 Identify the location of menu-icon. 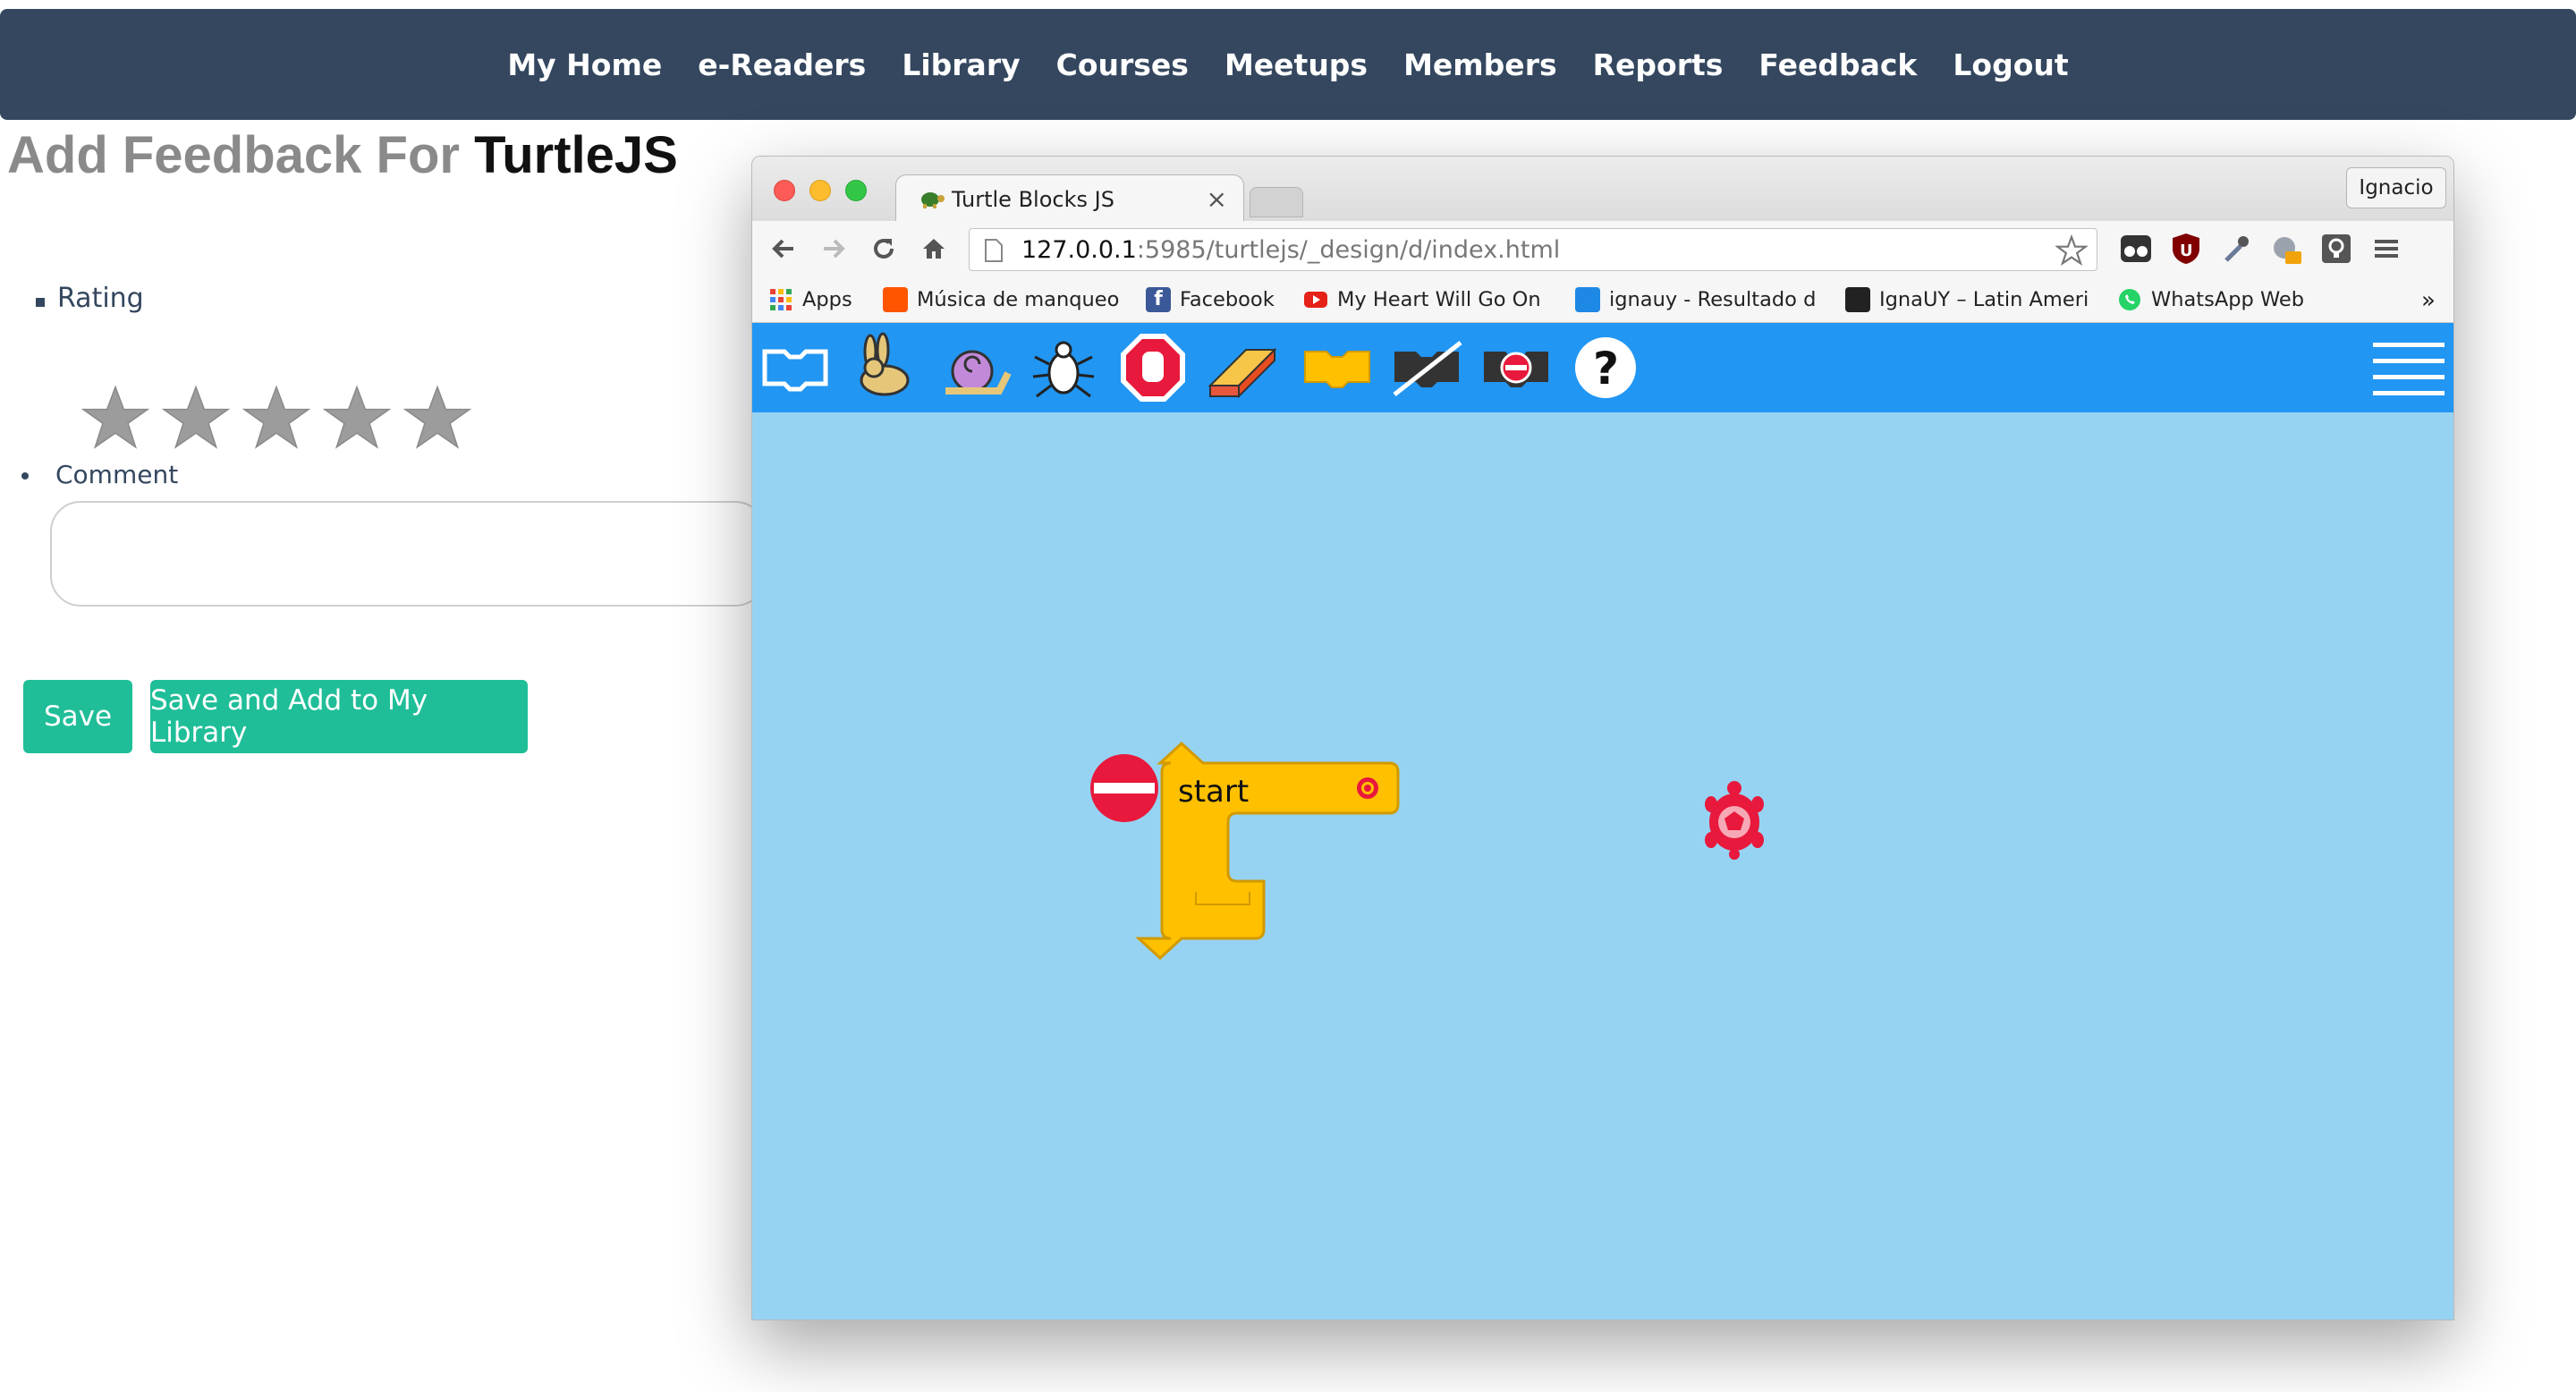
(2386, 249).